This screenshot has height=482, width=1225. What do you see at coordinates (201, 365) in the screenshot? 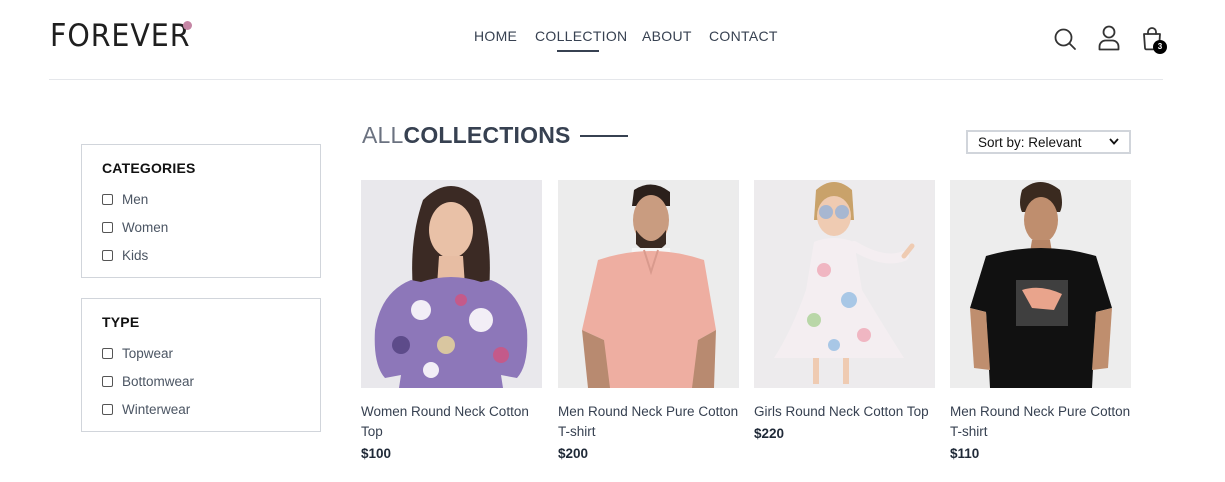
I see `type-filter: TYPE Topwear Bottomwear Winterwear` at bounding box center [201, 365].